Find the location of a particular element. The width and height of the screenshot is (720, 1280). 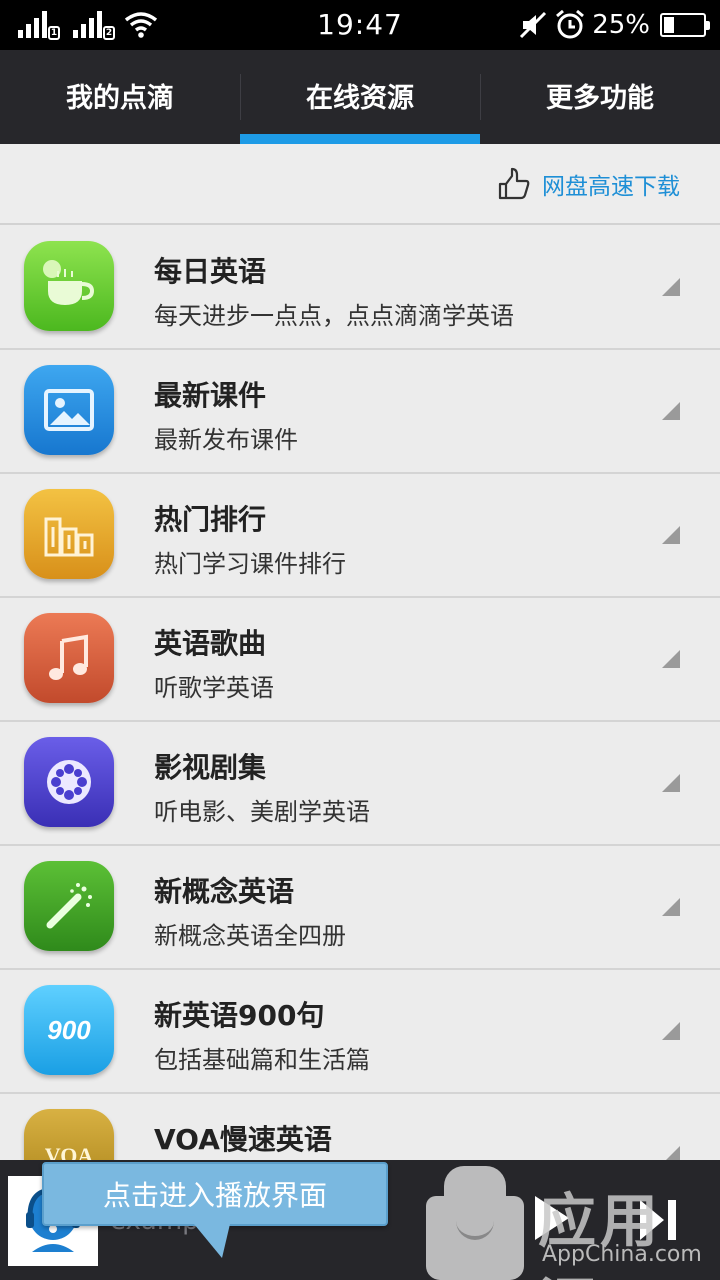

appchina-bag-logo is located at coordinates (475, 1223).